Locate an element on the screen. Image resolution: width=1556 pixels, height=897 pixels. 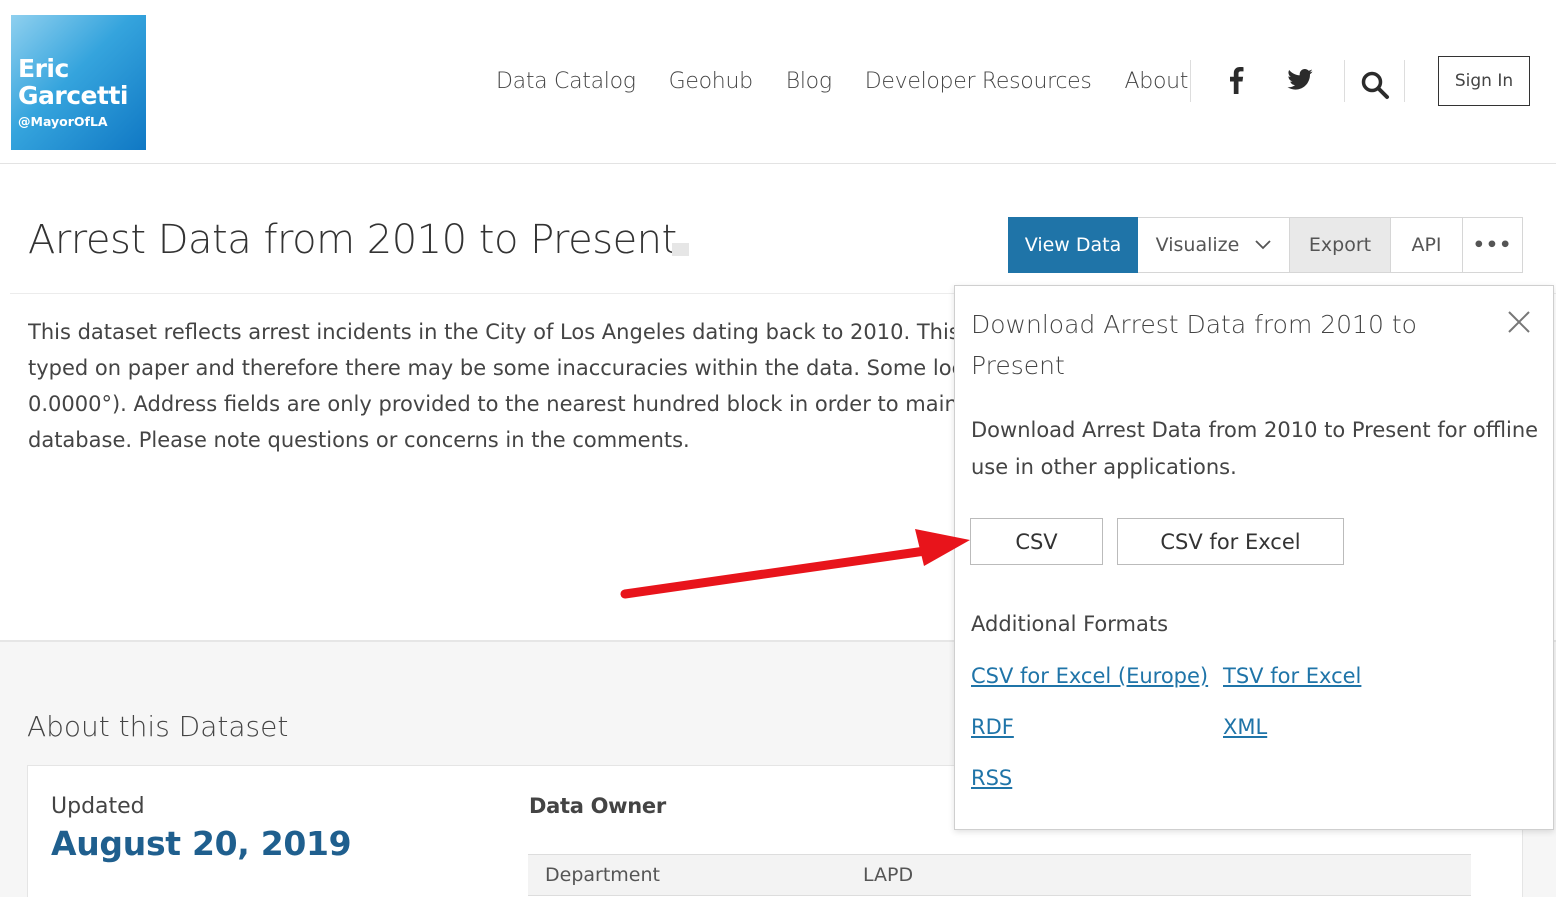
mayor-logo: Eric Garcetti @MayorOfLA is located at coordinates (78, 82).